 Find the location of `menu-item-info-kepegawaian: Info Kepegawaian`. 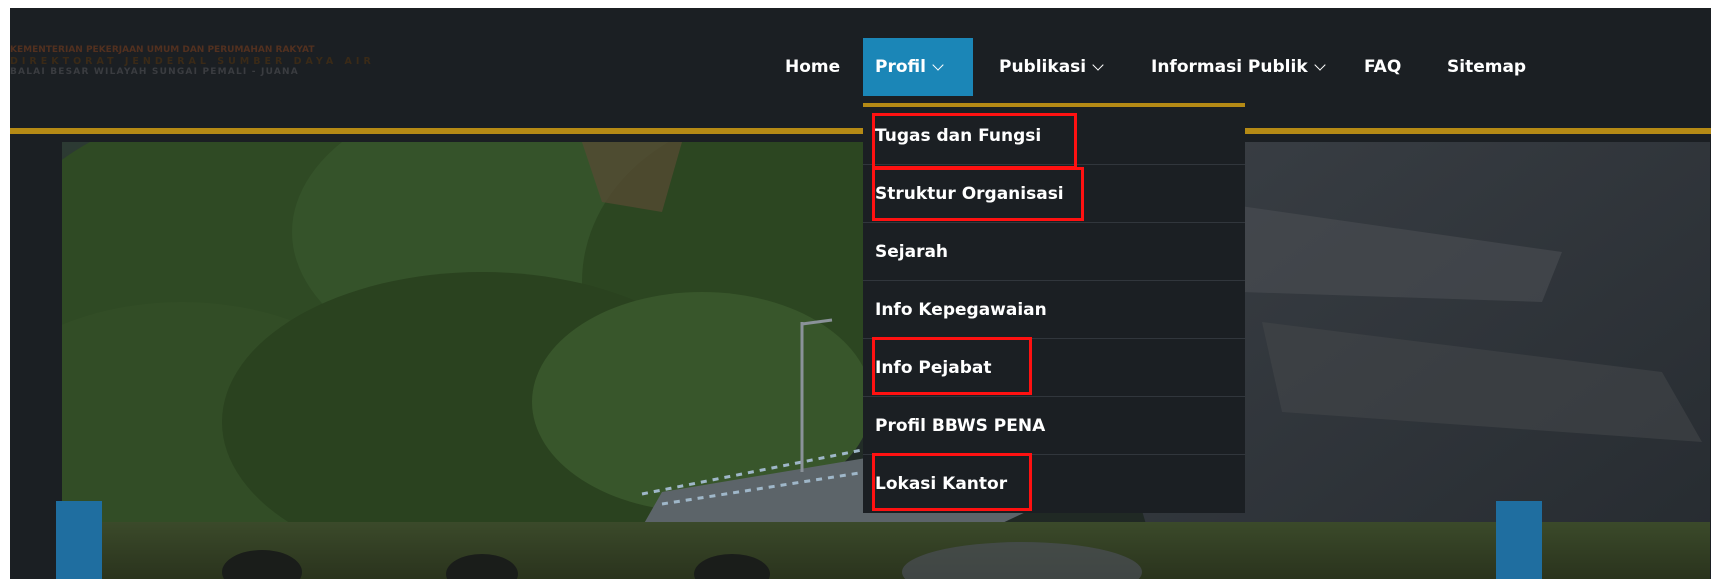

menu-item-info-kepegawaian: Info Kepegawaian is located at coordinates (1054, 310).